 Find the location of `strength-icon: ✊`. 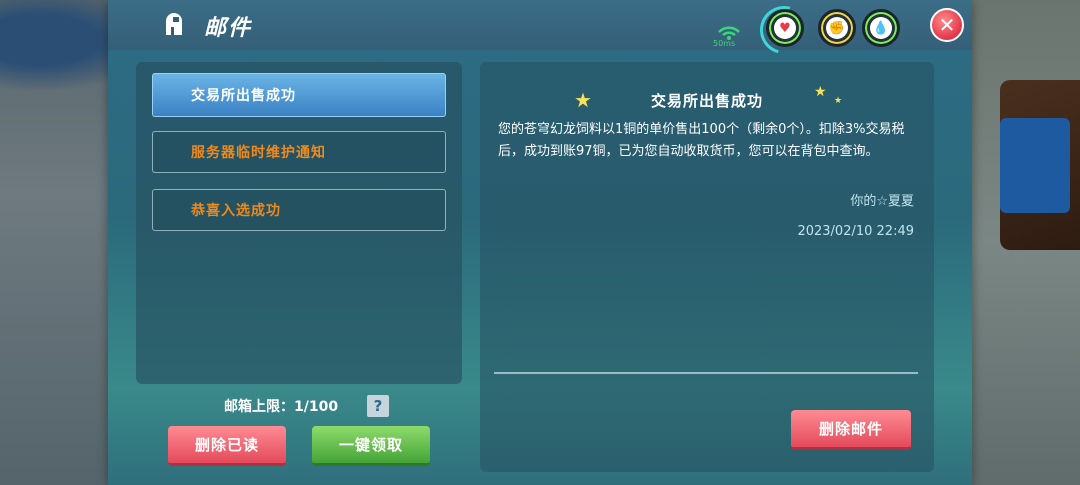

strength-icon: ✊ is located at coordinates (837, 28).